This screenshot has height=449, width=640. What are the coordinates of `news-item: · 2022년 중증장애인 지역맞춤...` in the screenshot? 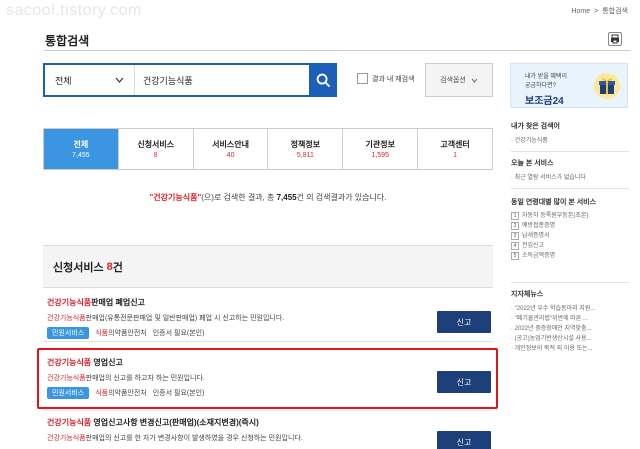 It's located at (570, 329).